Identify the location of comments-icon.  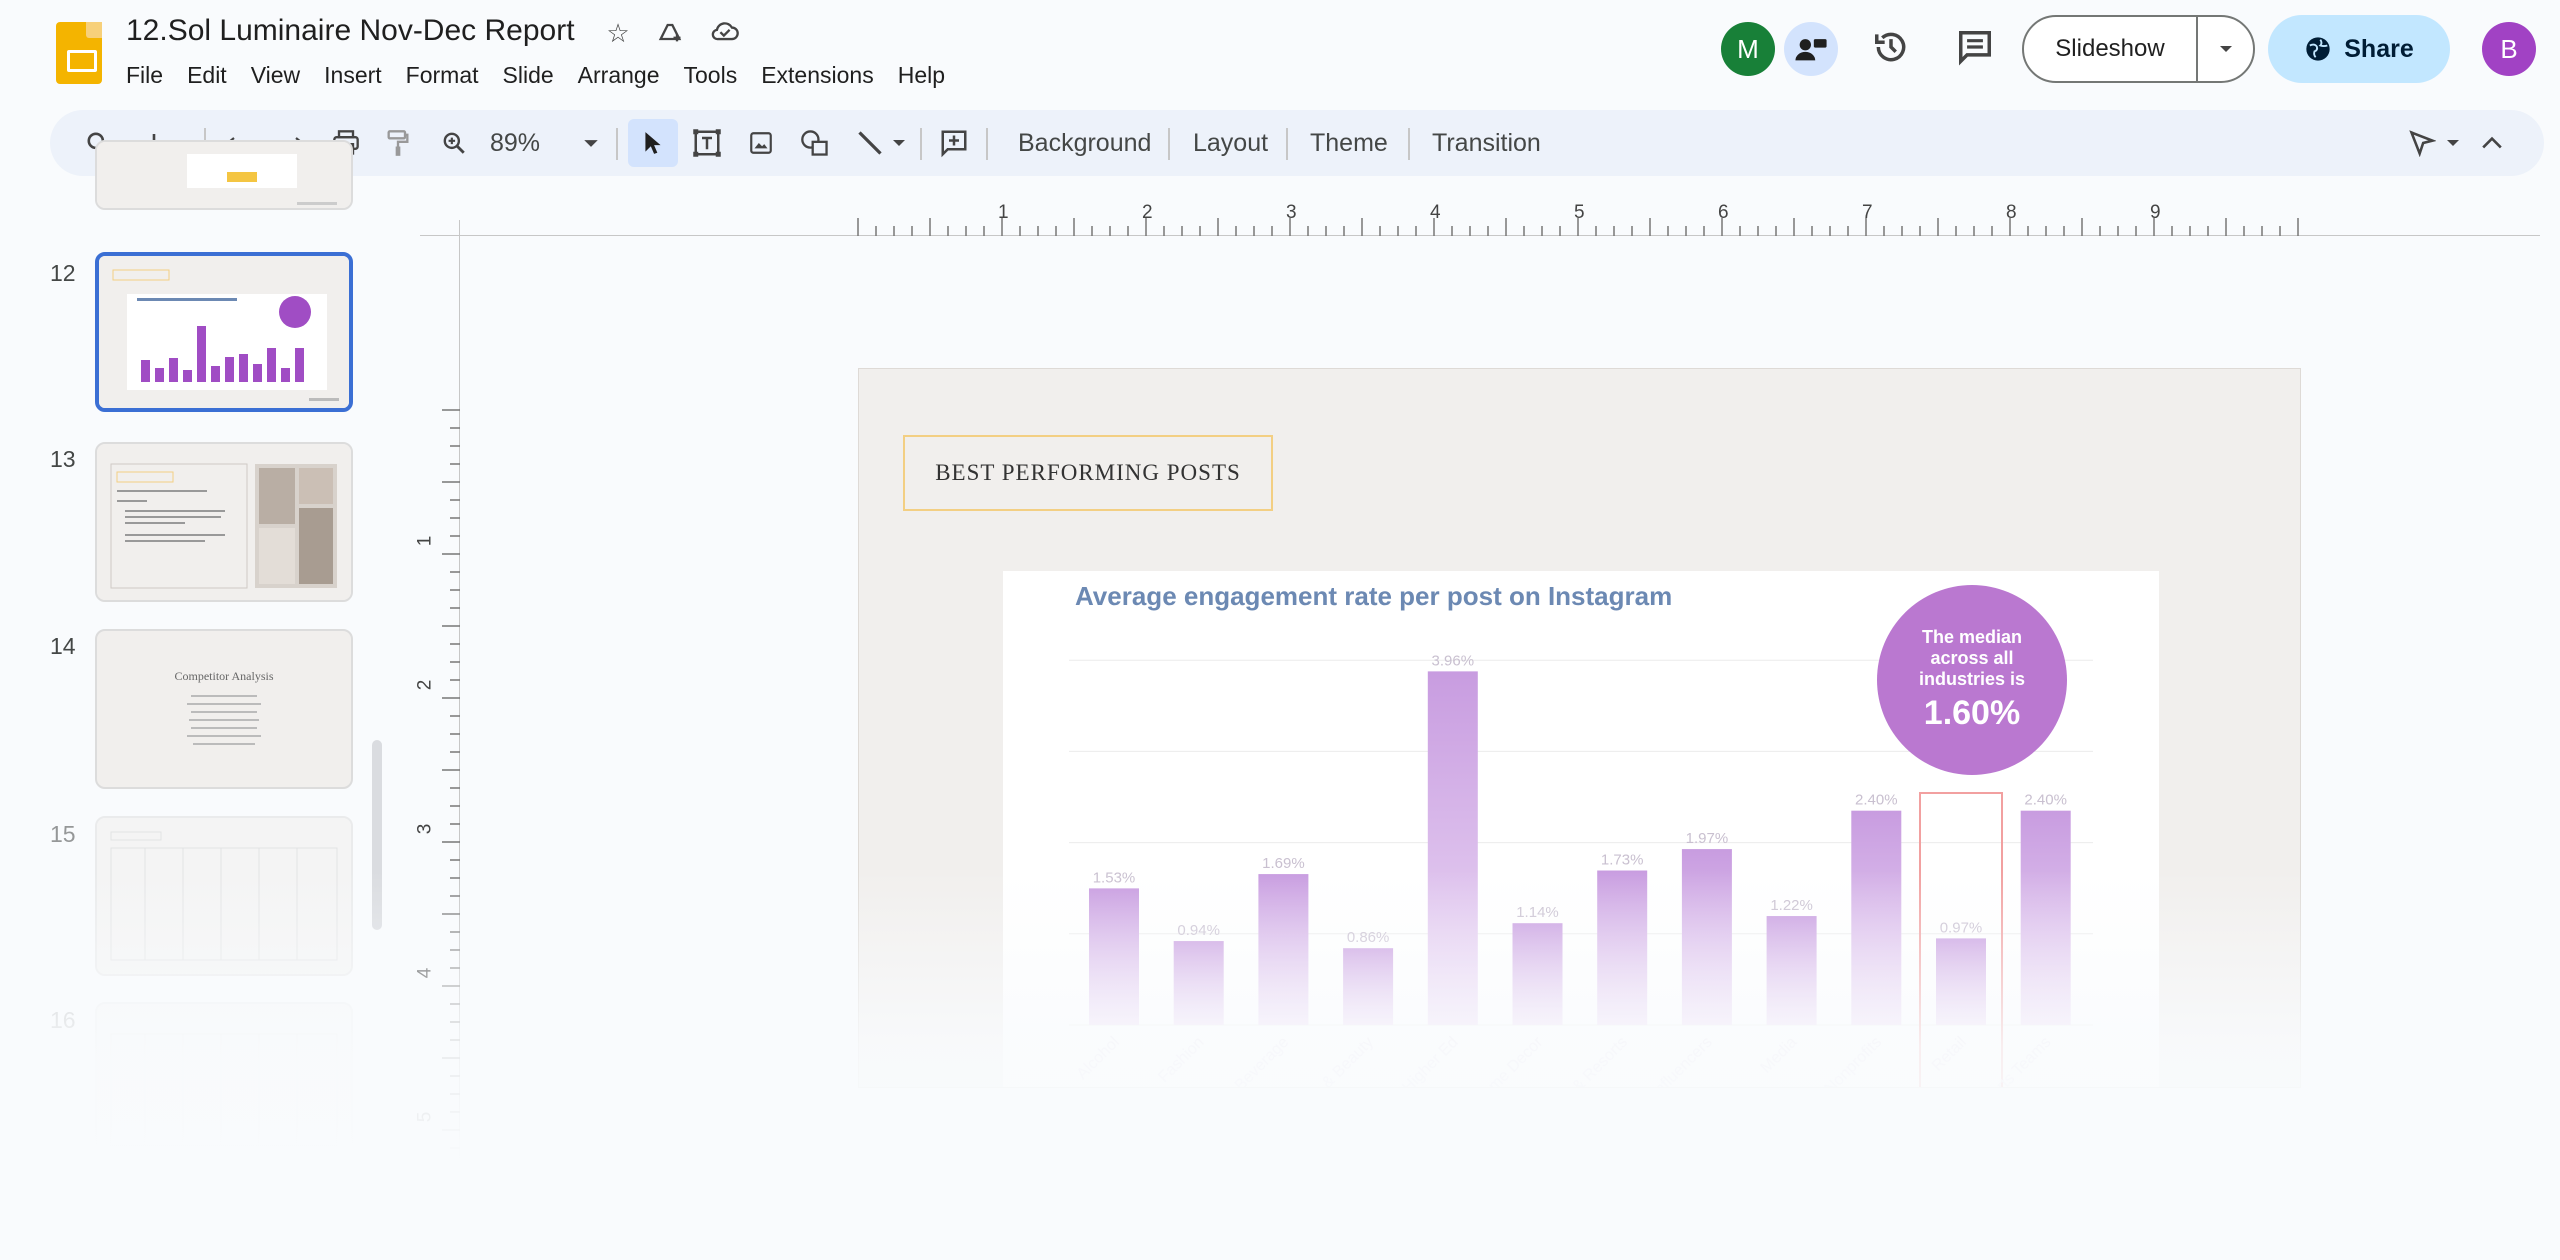
(1975, 47).